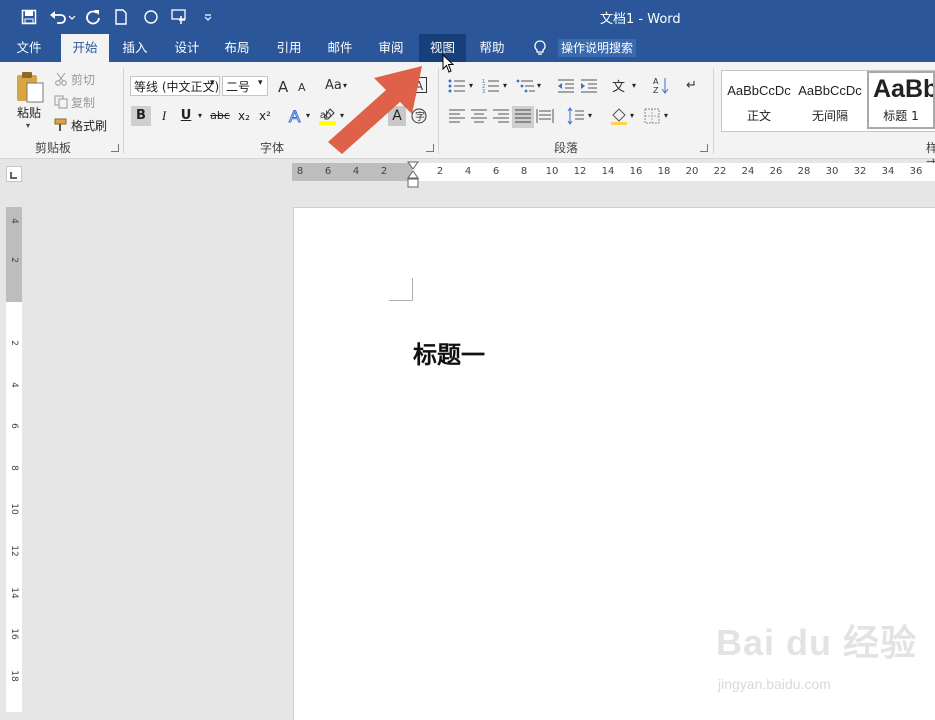 The height and width of the screenshot is (720, 935). Describe the element at coordinates (220, 116) in the screenshot. I see `strikethrough-button: abc` at that location.